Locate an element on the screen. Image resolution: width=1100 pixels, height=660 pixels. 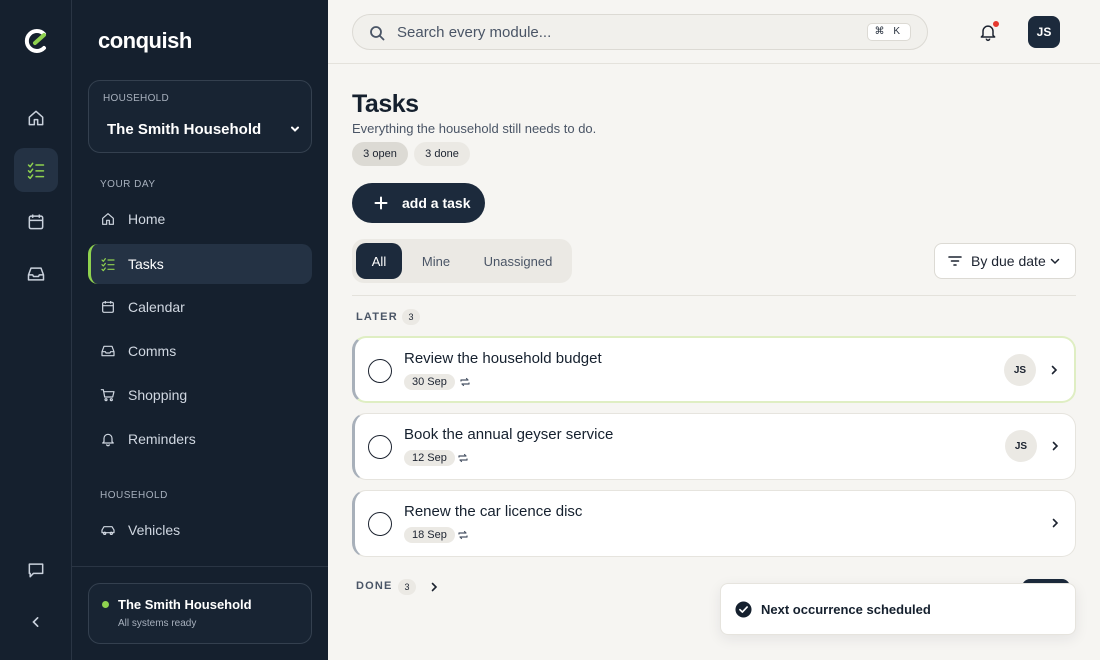
notification-dot is located at coordinates (996, 24).